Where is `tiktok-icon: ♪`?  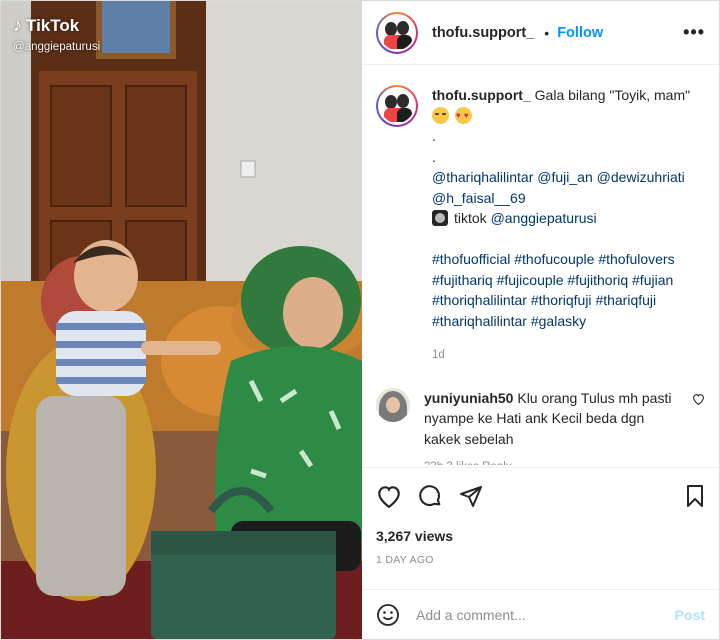 tiktok-icon: ♪ is located at coordinates (17, 25).